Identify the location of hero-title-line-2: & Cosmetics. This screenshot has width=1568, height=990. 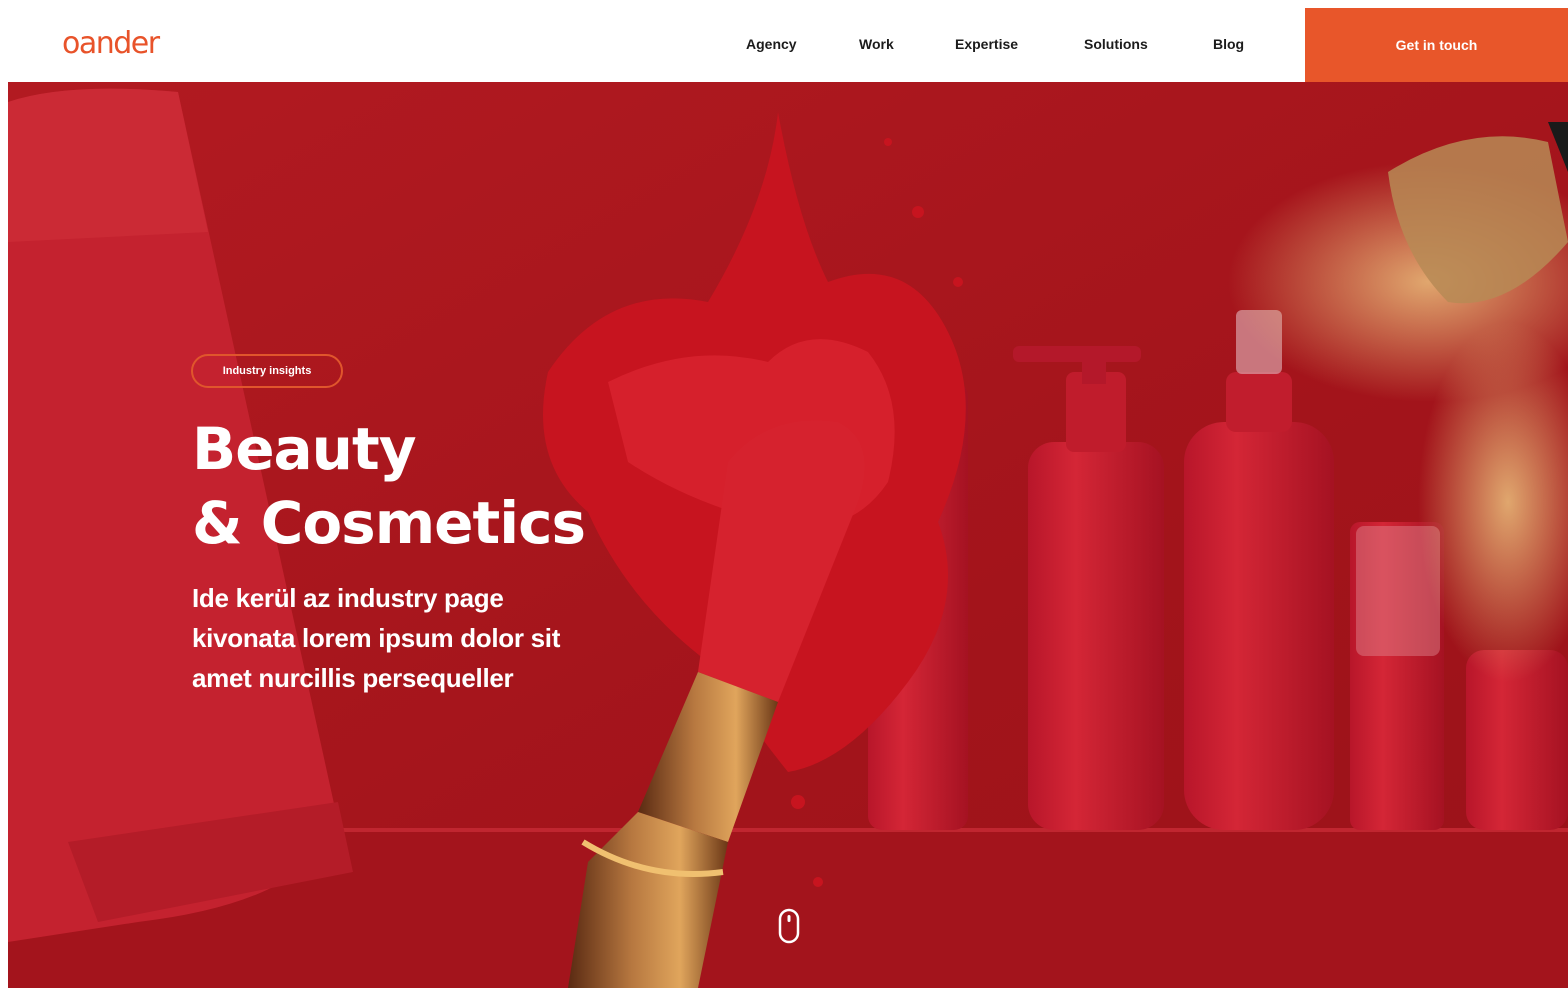
(389, 523).